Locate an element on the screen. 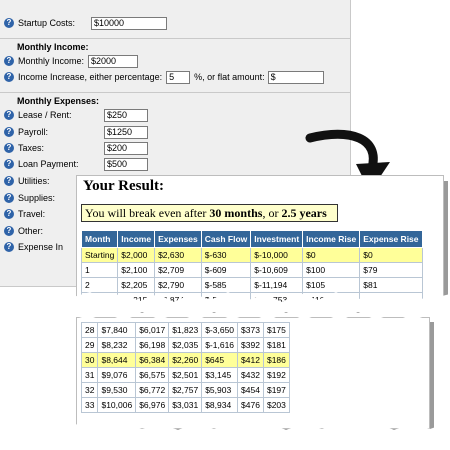 Image resolution: width=450 pixels, height=450 pixels. loan-payment-input: $500 is located at coordinates (126, 164).